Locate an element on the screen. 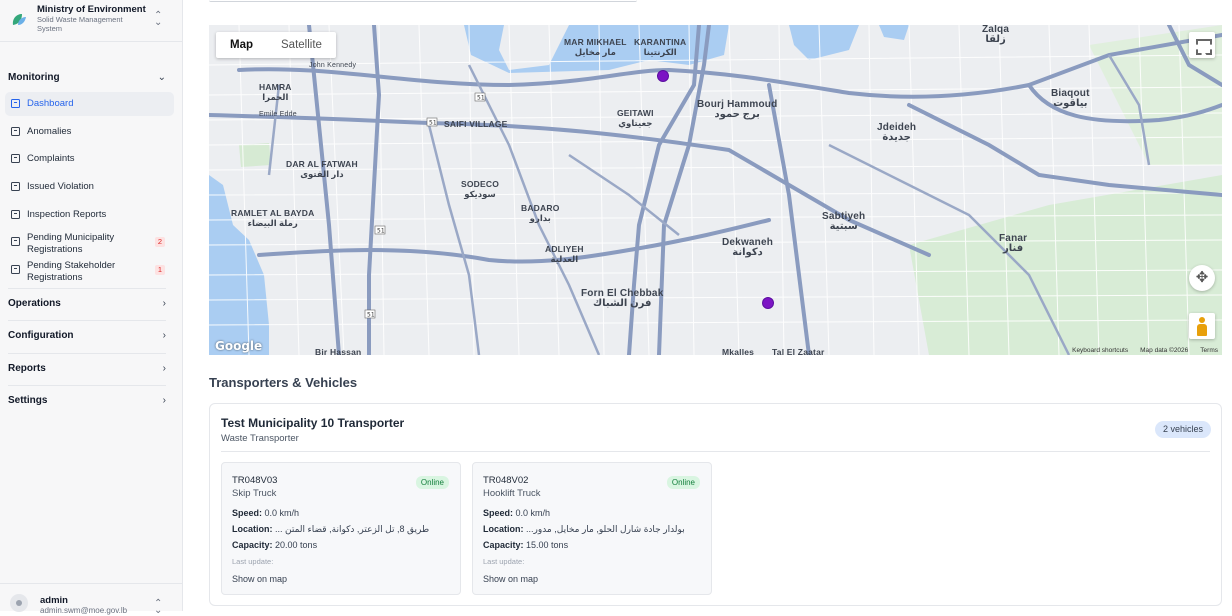 The width and height of the screenshot is (1232, 616). nav-section-label: Configuration is located at coordinates (41, 335).